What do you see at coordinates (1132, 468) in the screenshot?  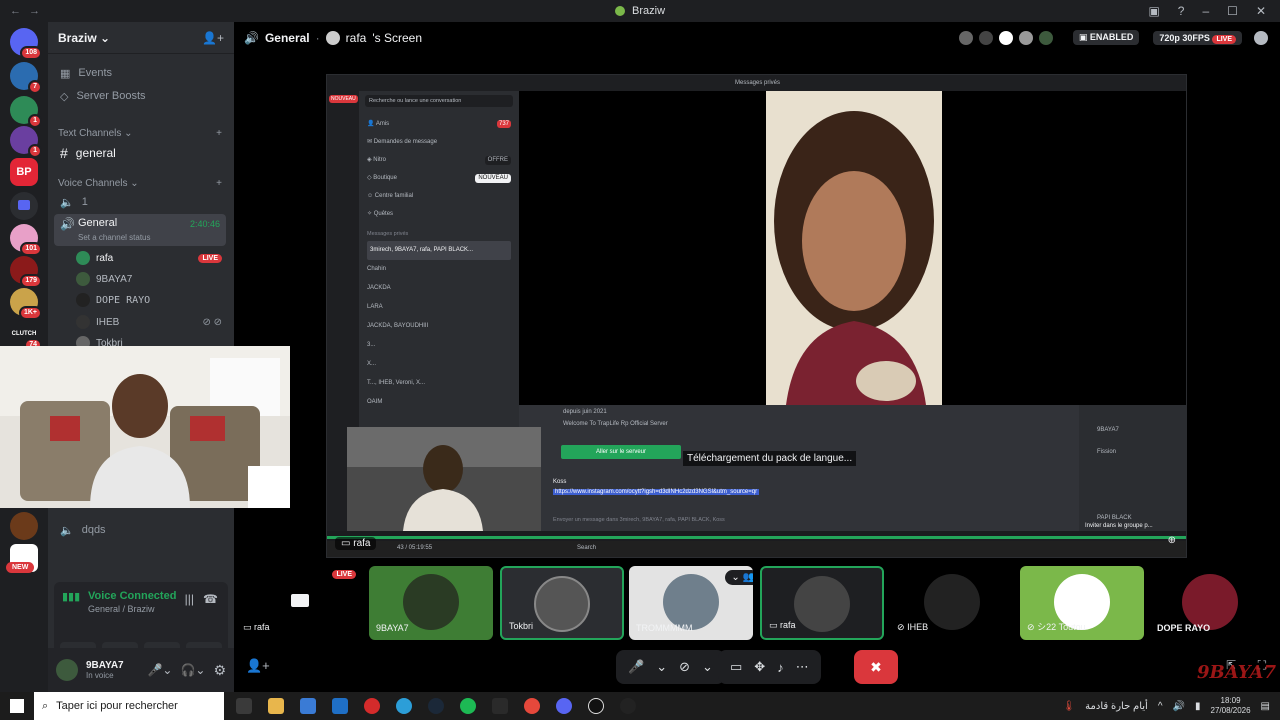 I see `shared-member-list: 9BAYA7 Fission PAPI BLACK` at bounding box center [1132, 468].